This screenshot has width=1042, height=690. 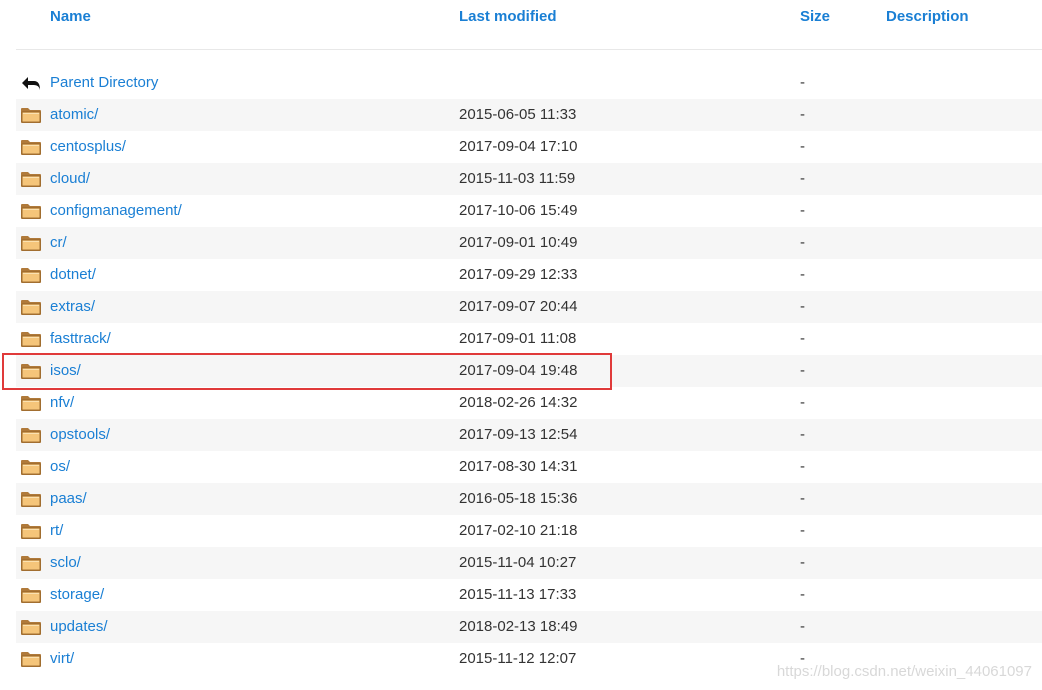 I want to click on table-row: configmanagement/2017-10-06 15:49 -, so click(x=529, y=211).